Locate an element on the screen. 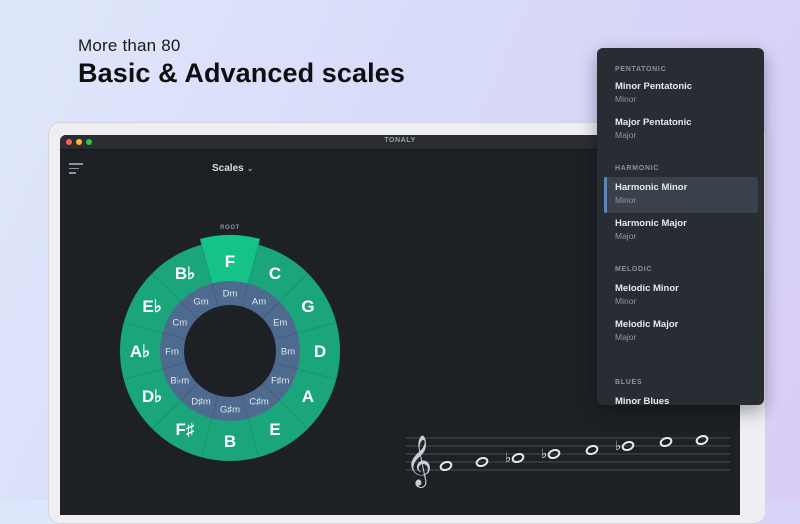 This screenshot has height=524, width=800. scale-item-major-pentatonic: Major Pentatonic Major is located at coordinates (681, 130).